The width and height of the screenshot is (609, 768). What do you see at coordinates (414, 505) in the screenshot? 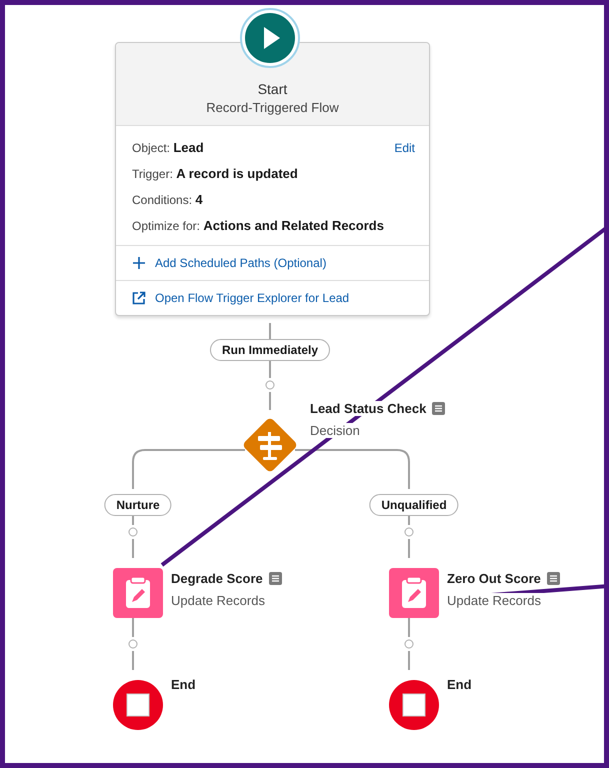
I see `outcome-label: Unqualified` at bounding box center [414, 505].